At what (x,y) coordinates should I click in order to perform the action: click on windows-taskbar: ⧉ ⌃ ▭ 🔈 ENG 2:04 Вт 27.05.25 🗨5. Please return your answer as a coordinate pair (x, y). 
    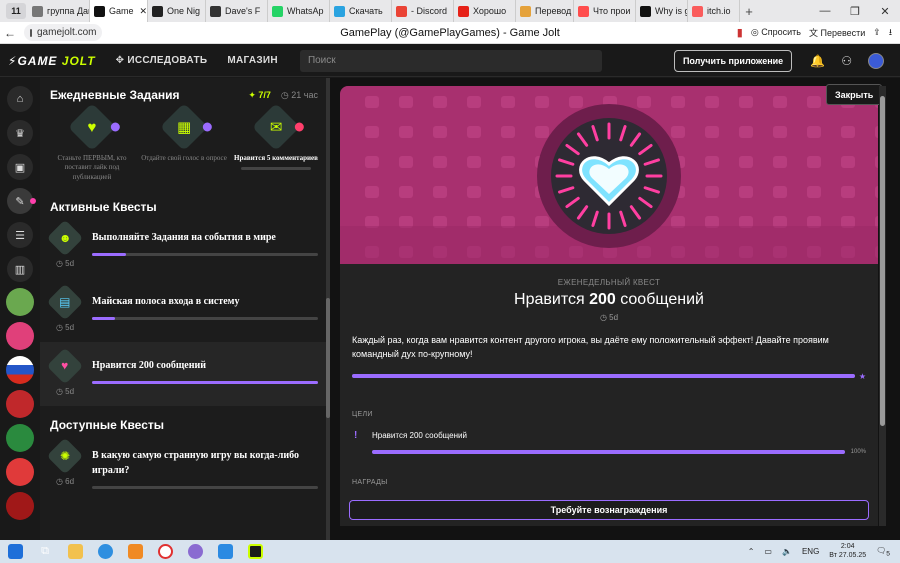
    Looking at the image, I should click on (450, 551).